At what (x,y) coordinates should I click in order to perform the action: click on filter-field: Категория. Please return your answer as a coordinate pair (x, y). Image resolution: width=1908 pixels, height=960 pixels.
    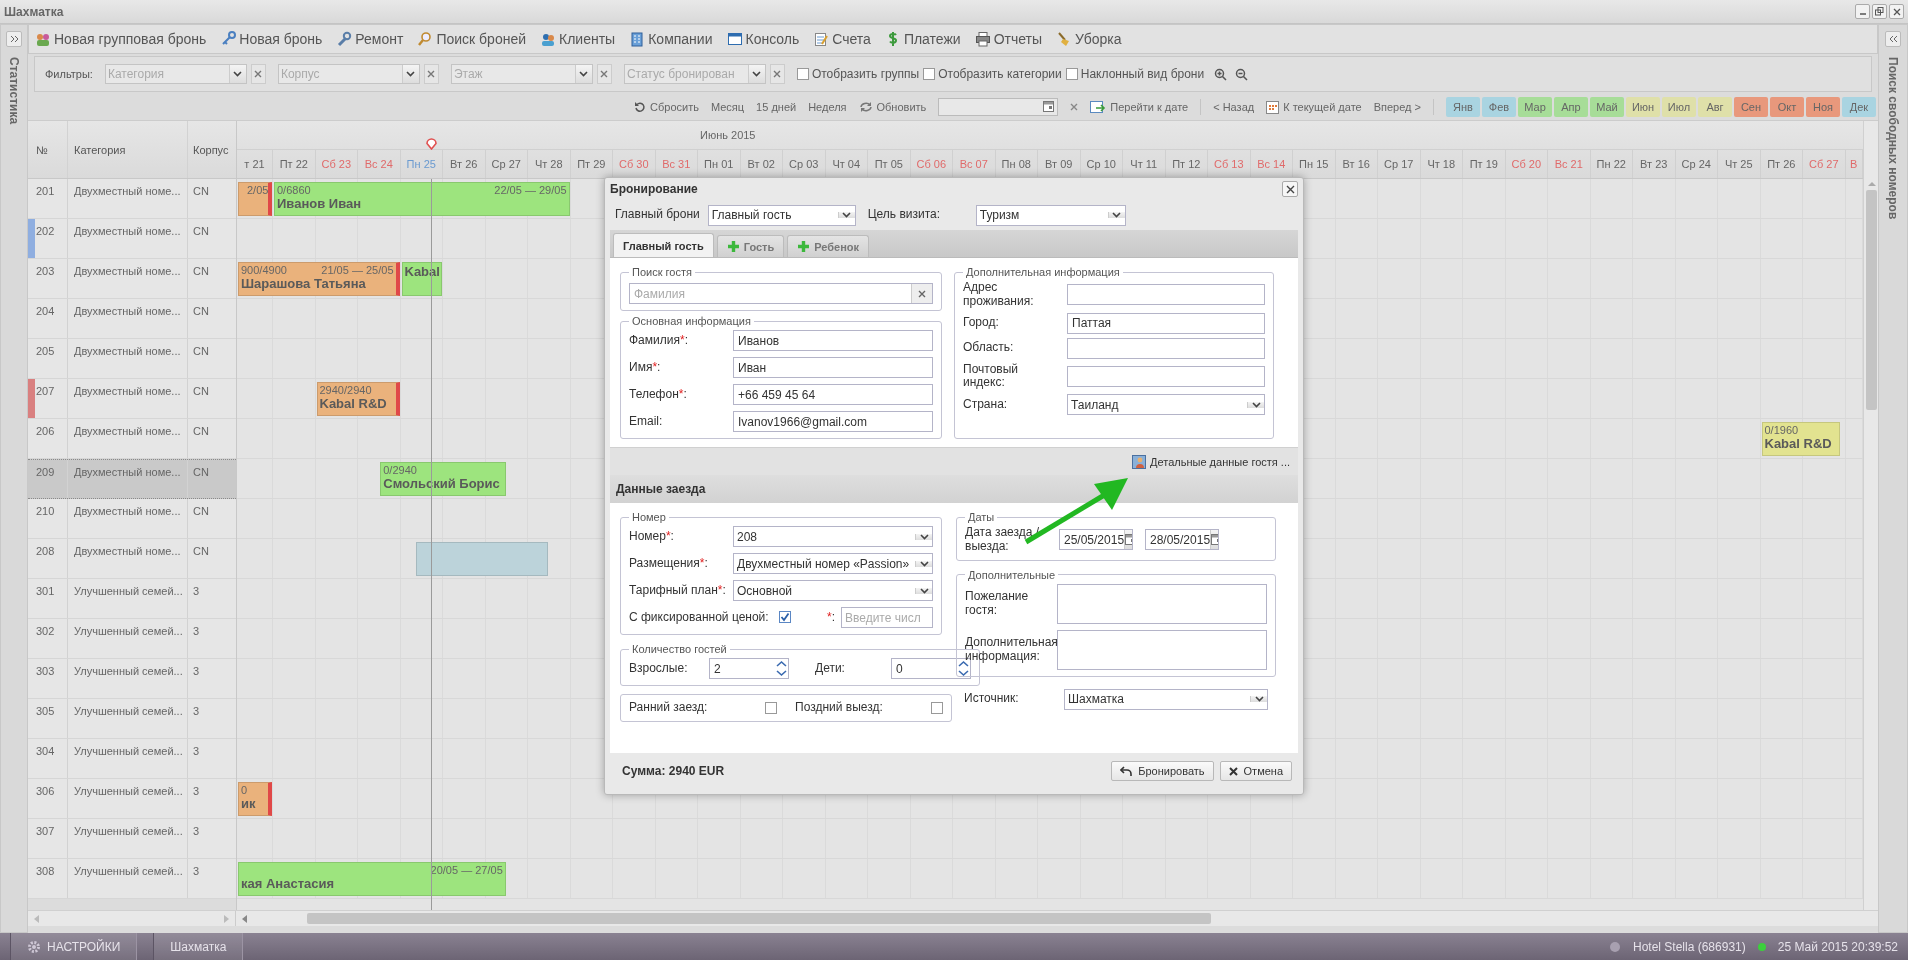
    Looking at the image, I should click on (167, 74).